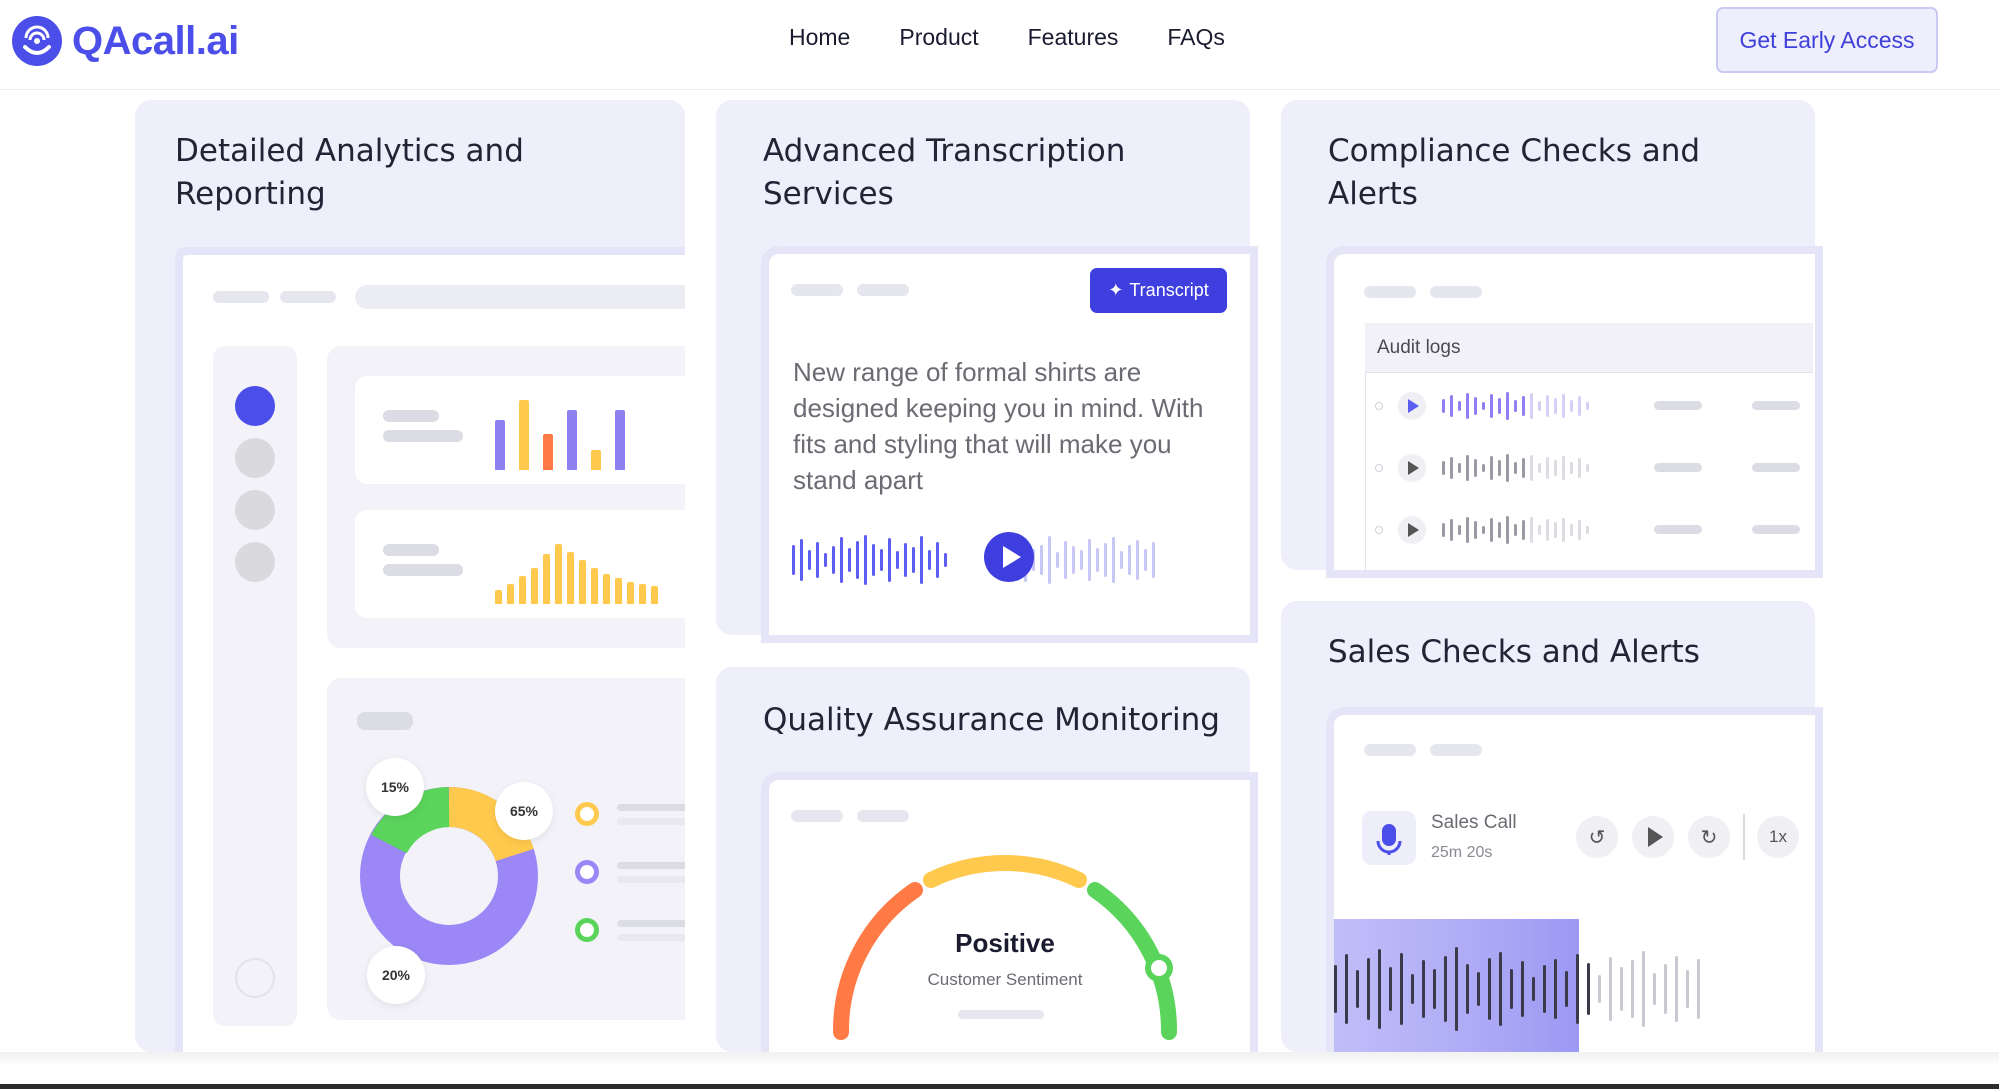  I want to click on forward-button: ↻, so click(1709, 837).